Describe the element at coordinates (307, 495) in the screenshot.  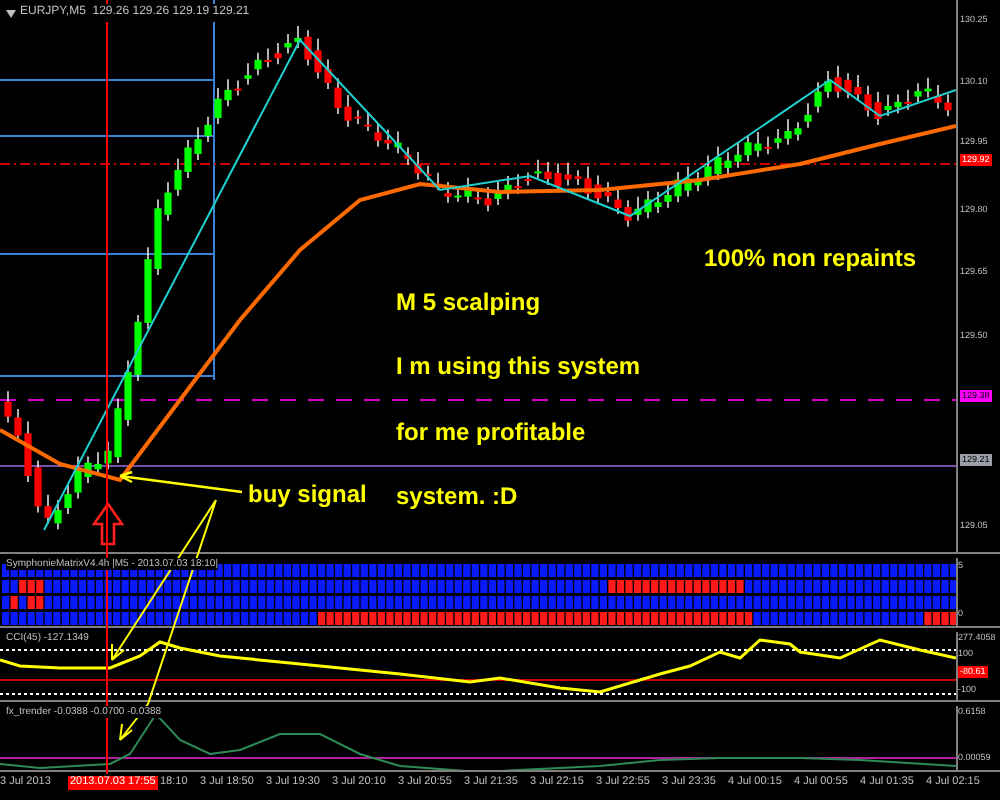
I see `chart-annotation: buy signal` at that location.